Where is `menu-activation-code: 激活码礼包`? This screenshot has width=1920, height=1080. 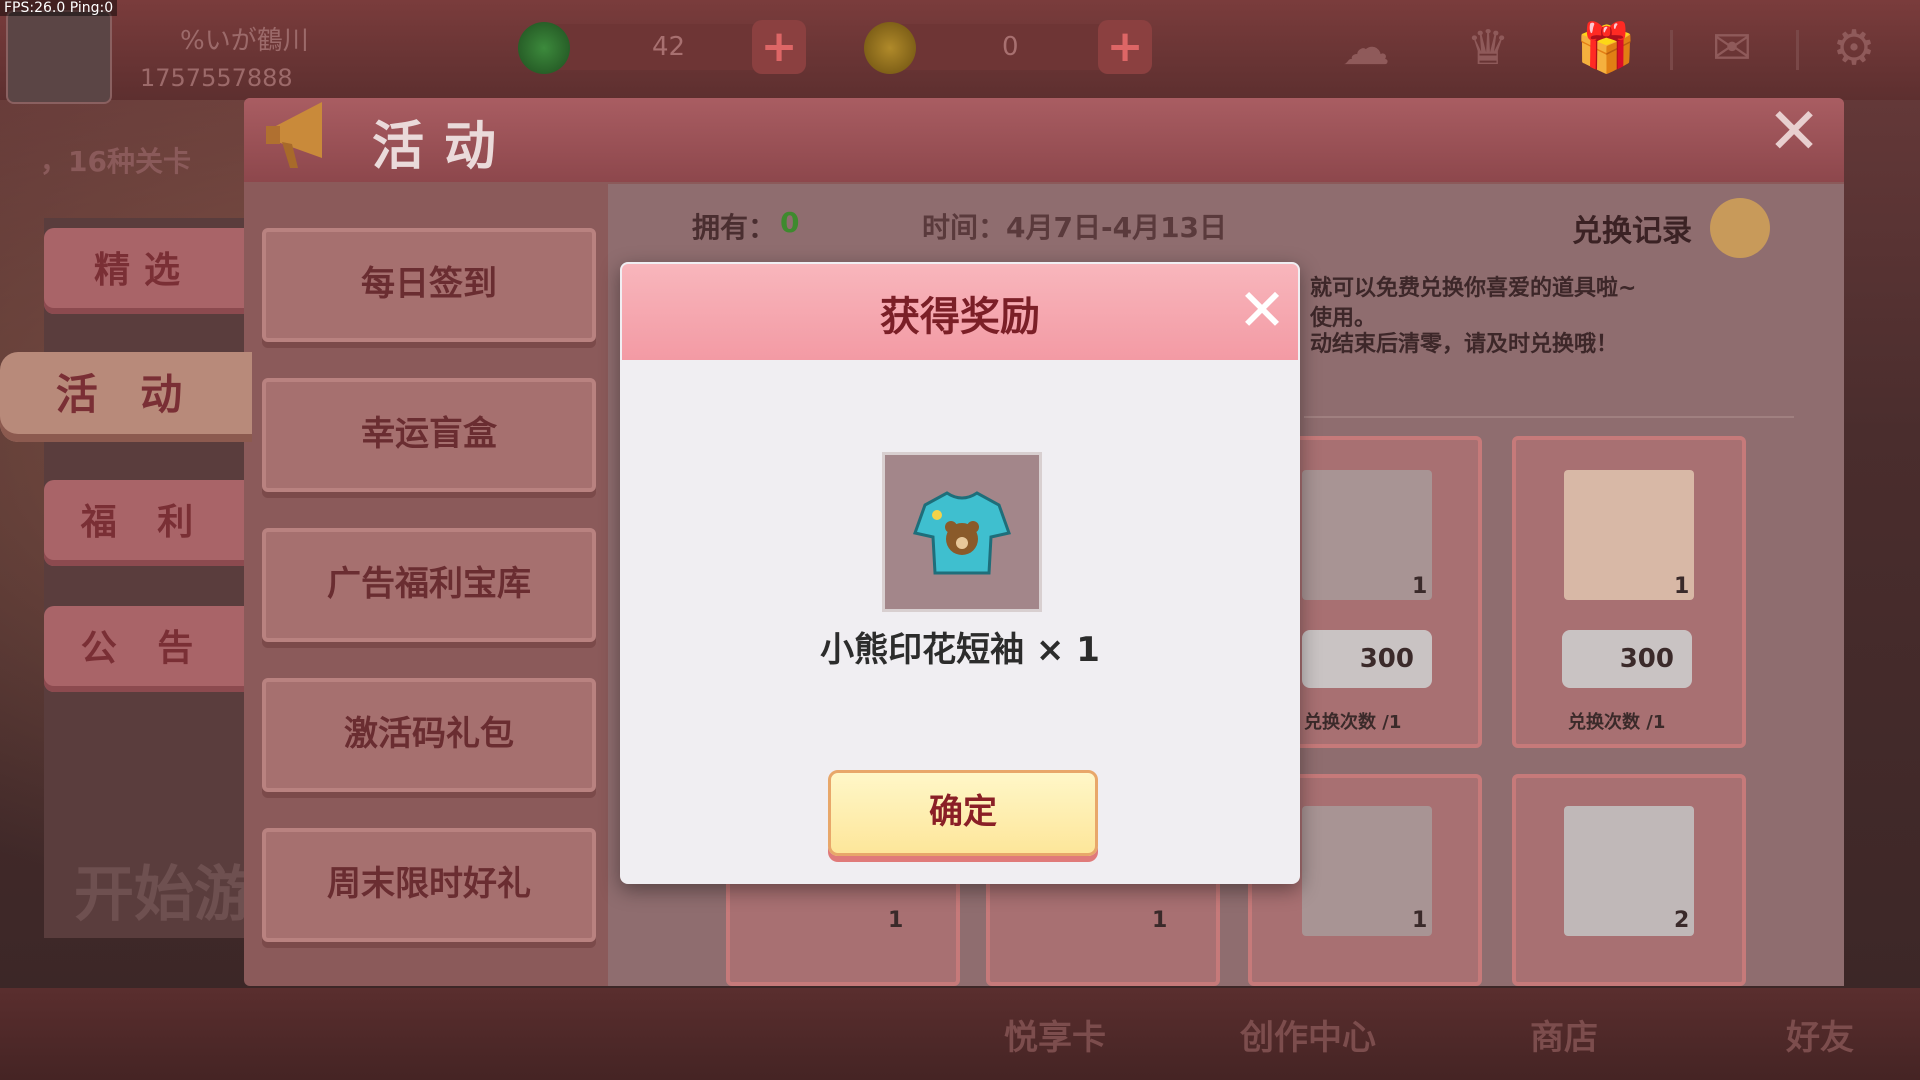
menu-activation-code: 激活码礼包 is located at coordinates (429, 735).